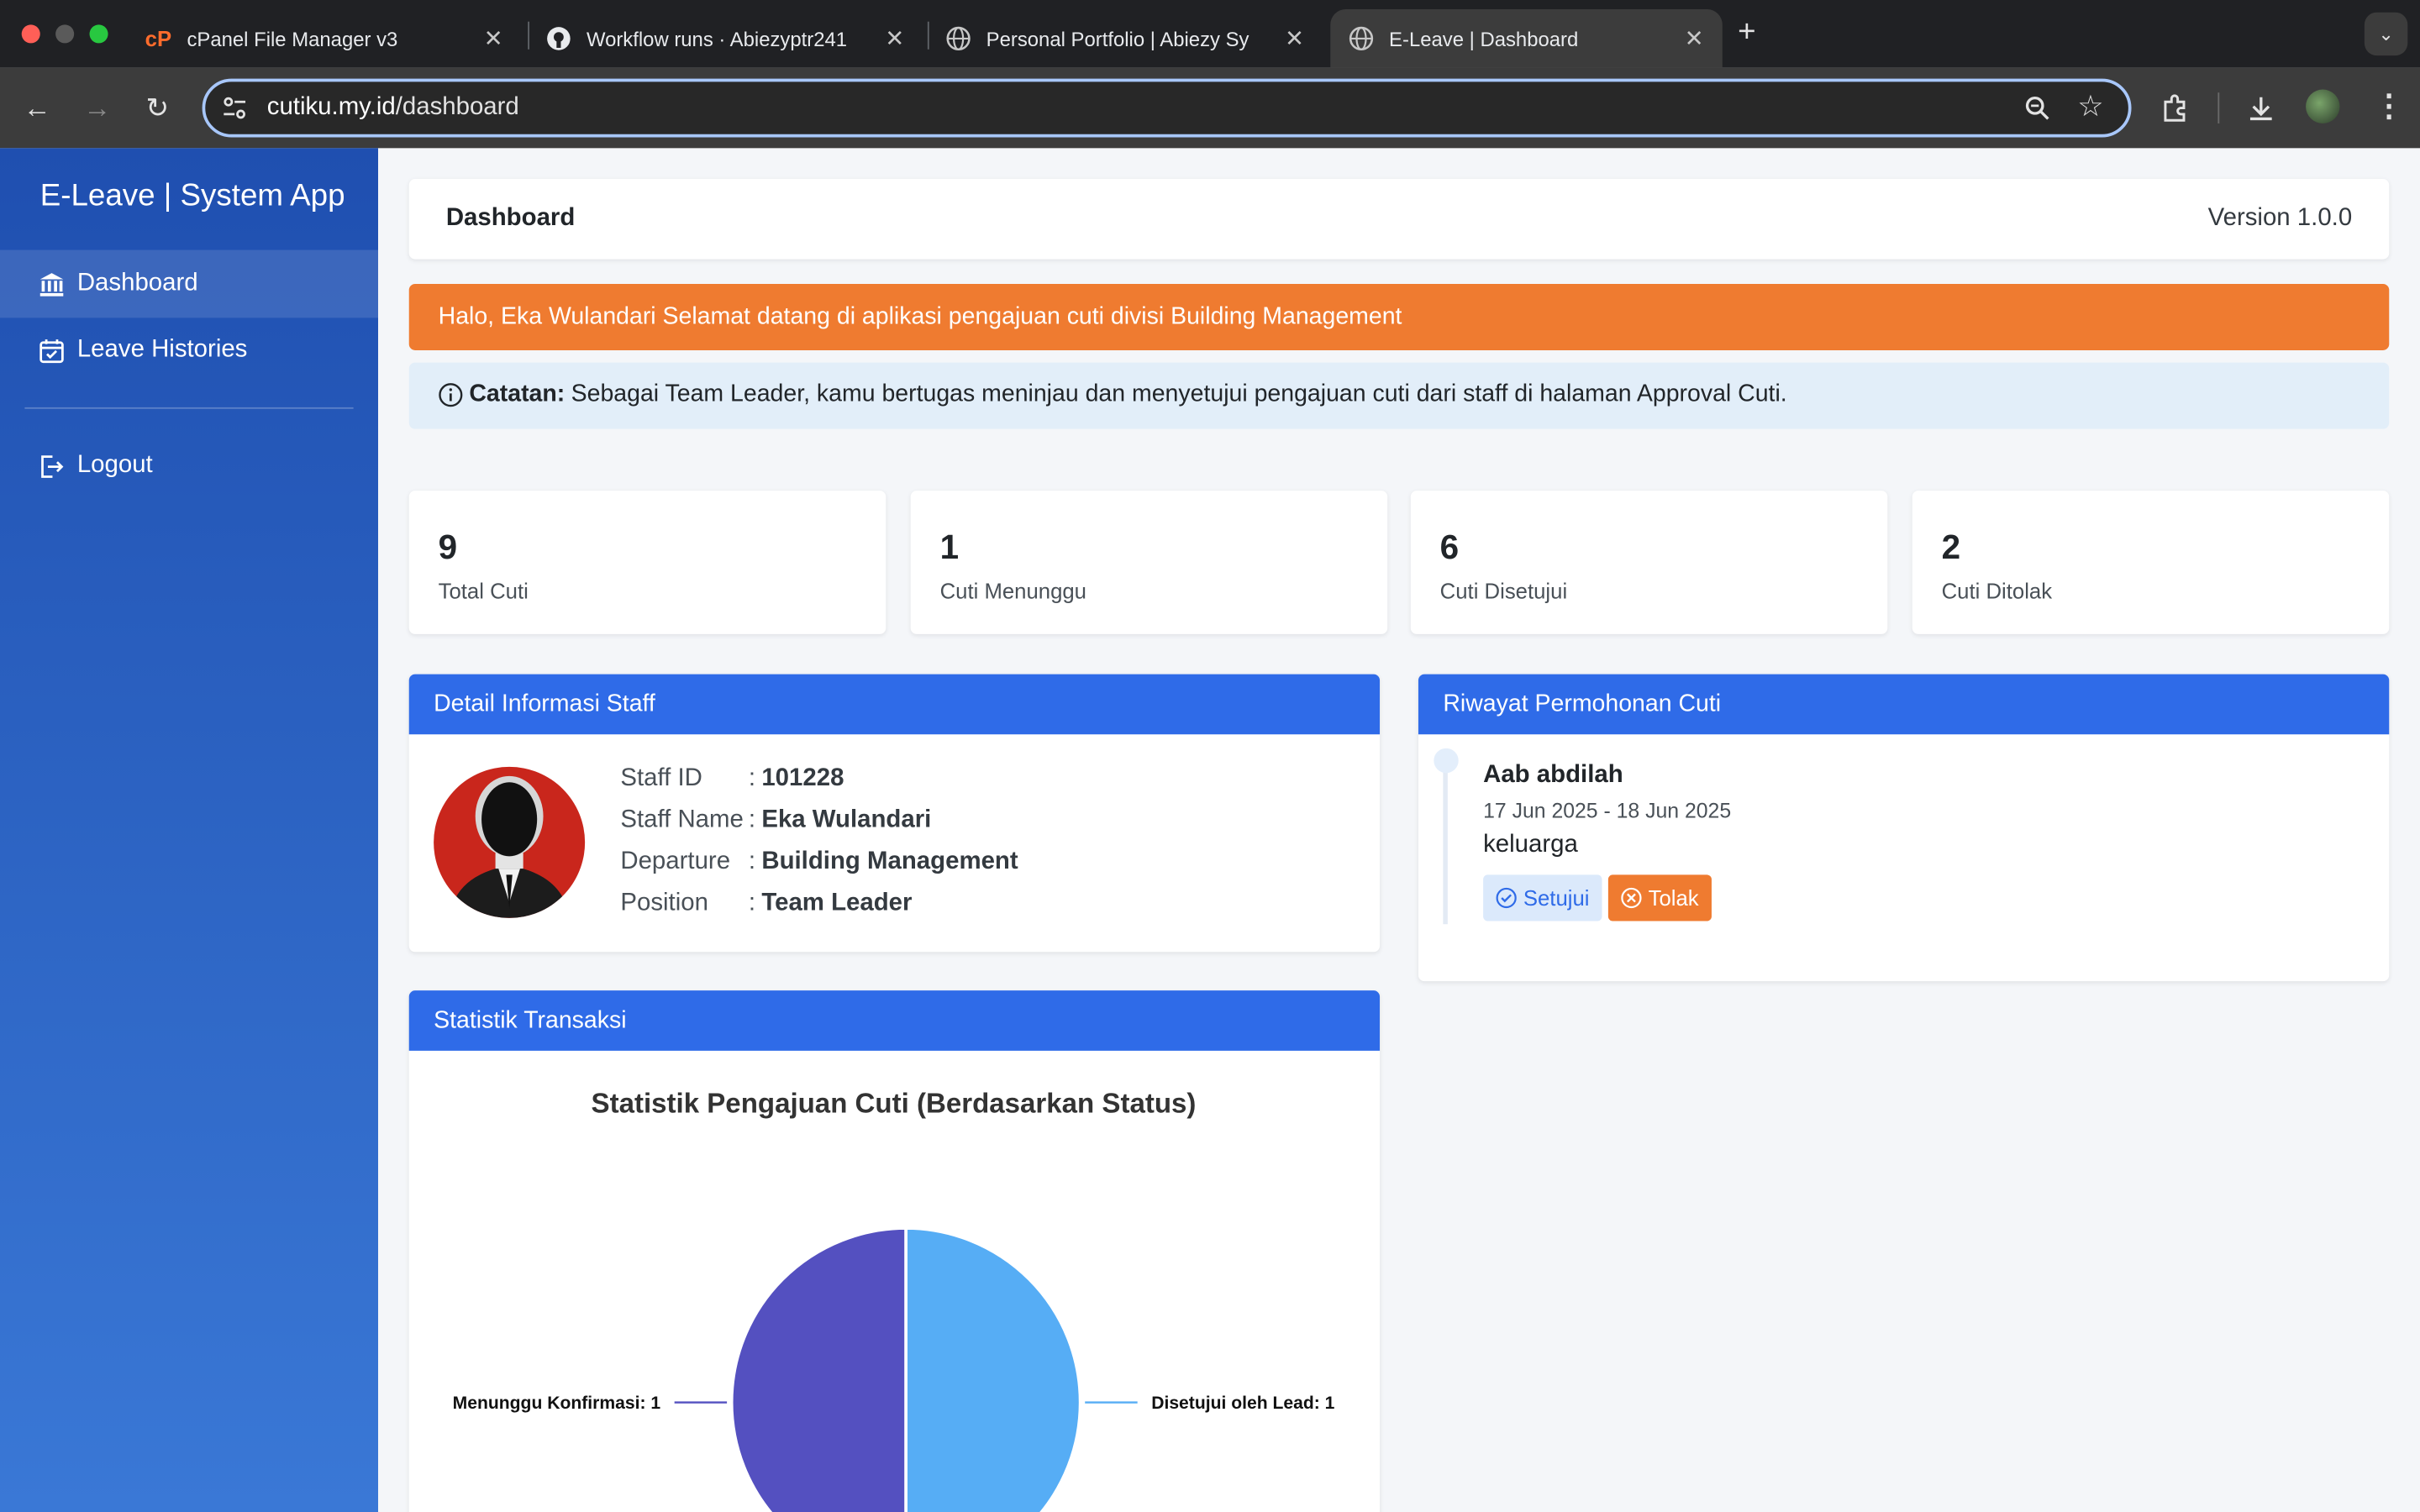 This screenshot has width=2420, height=1512. What do you see at coordinates (1649, 562) in the screenshot?
I see `stat-card-approved: 6 Cuti Disetujui` at bounding box center [1649, 562].